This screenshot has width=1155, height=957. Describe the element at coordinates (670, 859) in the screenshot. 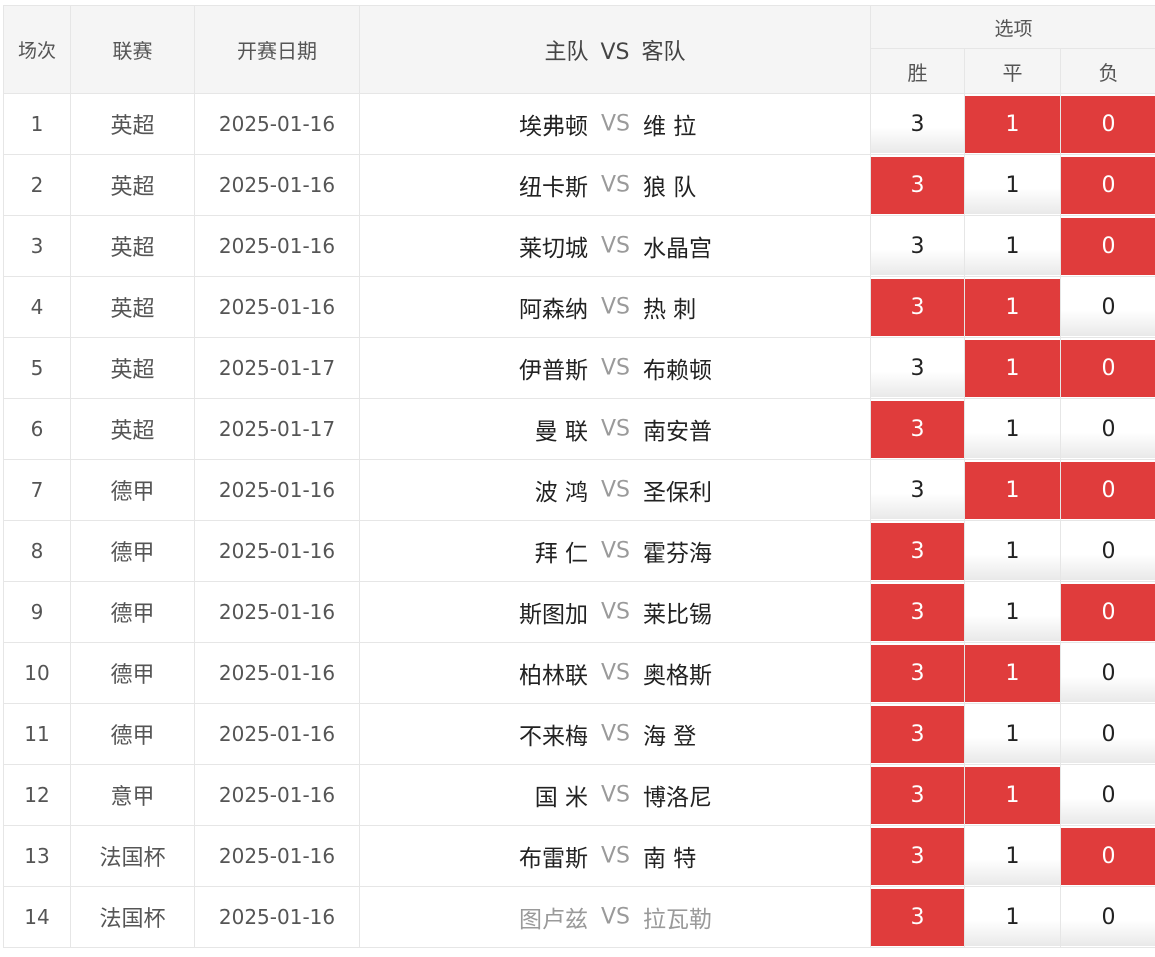

I see `away-team: 南 特` at that location.